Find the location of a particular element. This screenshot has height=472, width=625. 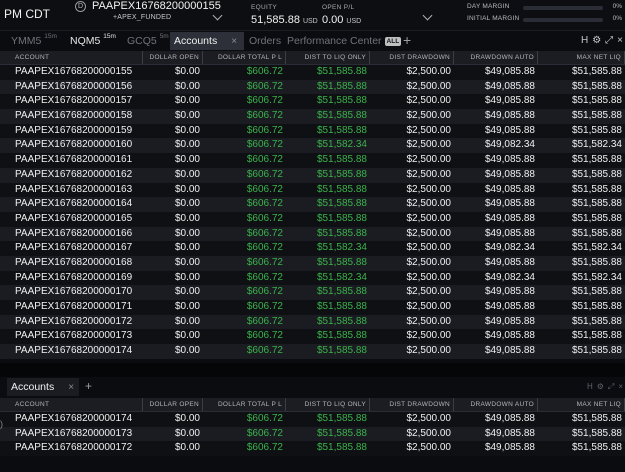

stats-dropdown-chevron-icon is located at coordinates (427, 15).